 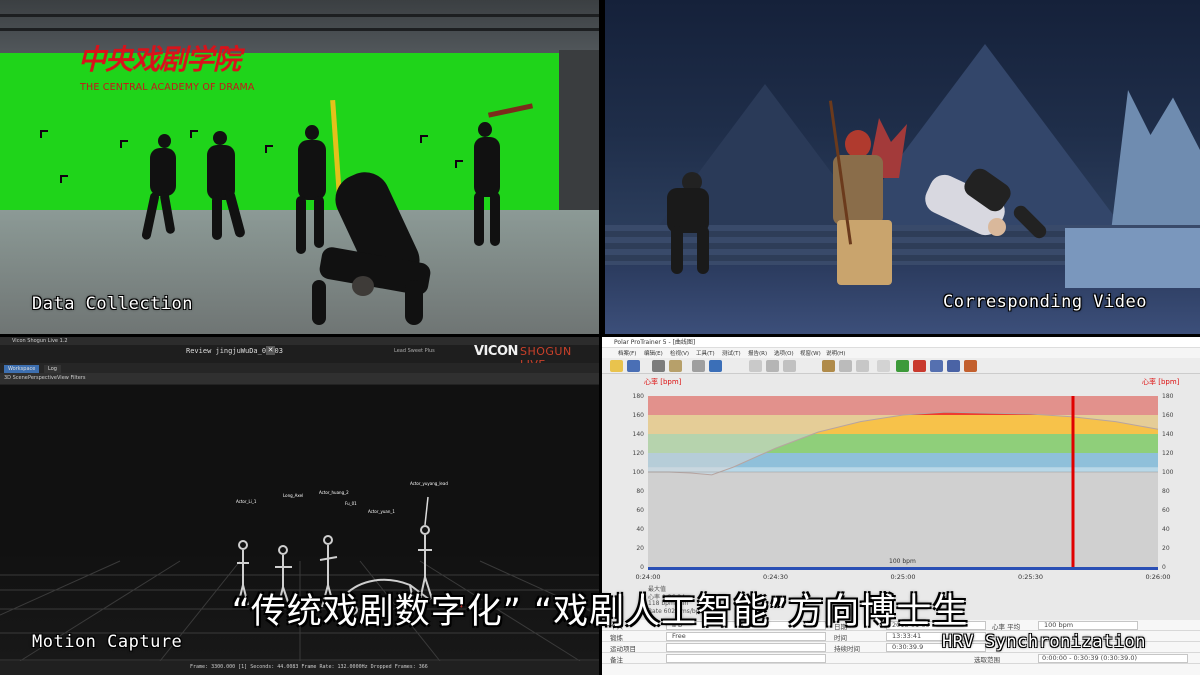 What do you see at coordinates (293, 495) in the screenshot?
I see `actor-label: Long_Axel` at bounding box center [293, 495].